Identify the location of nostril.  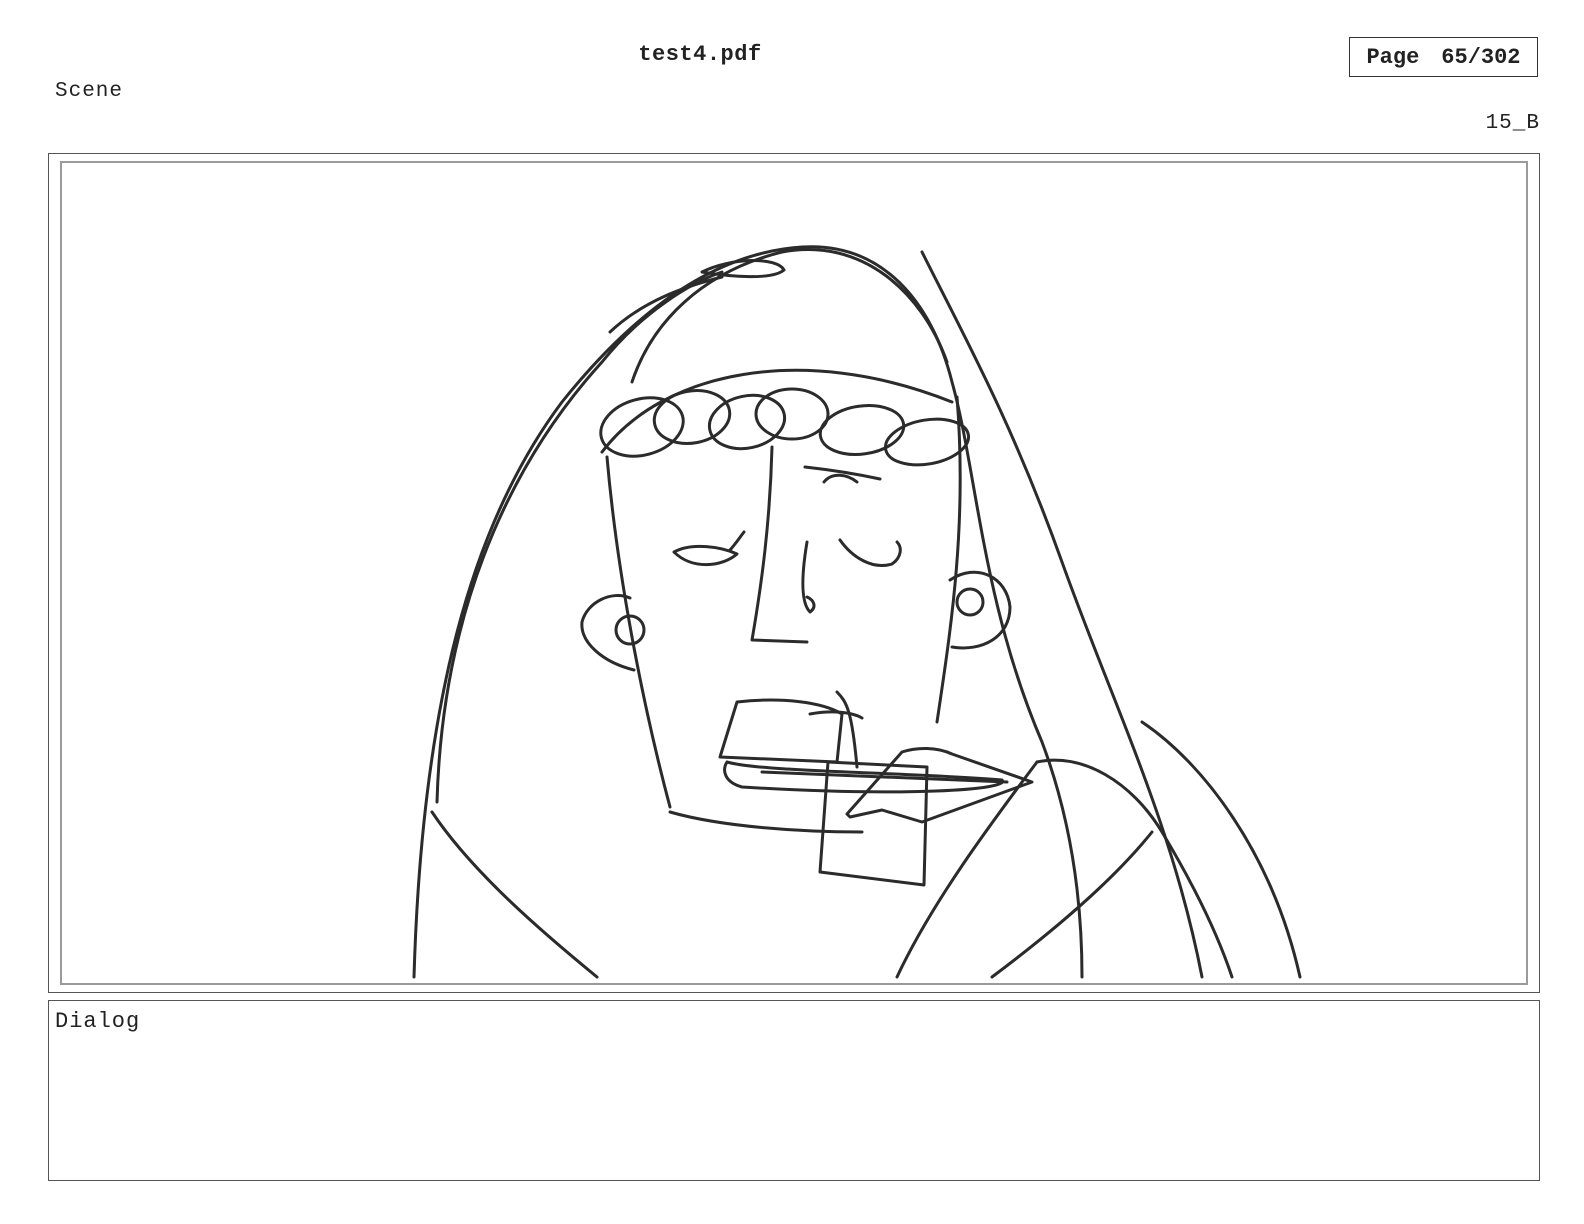
(808, 577).